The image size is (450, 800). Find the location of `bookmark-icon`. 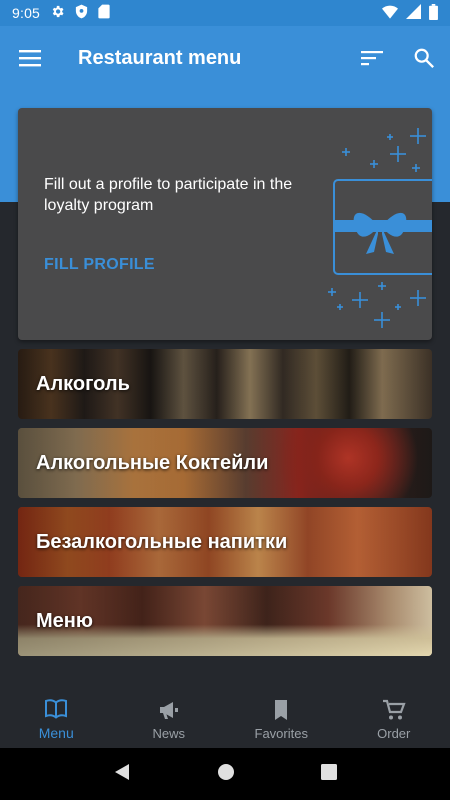

bookmark-icon is located at coordinates (281, 709).